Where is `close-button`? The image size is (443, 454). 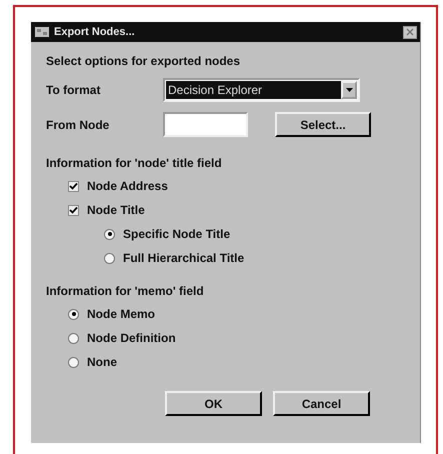
close-button is located at coordinates (410, 32).